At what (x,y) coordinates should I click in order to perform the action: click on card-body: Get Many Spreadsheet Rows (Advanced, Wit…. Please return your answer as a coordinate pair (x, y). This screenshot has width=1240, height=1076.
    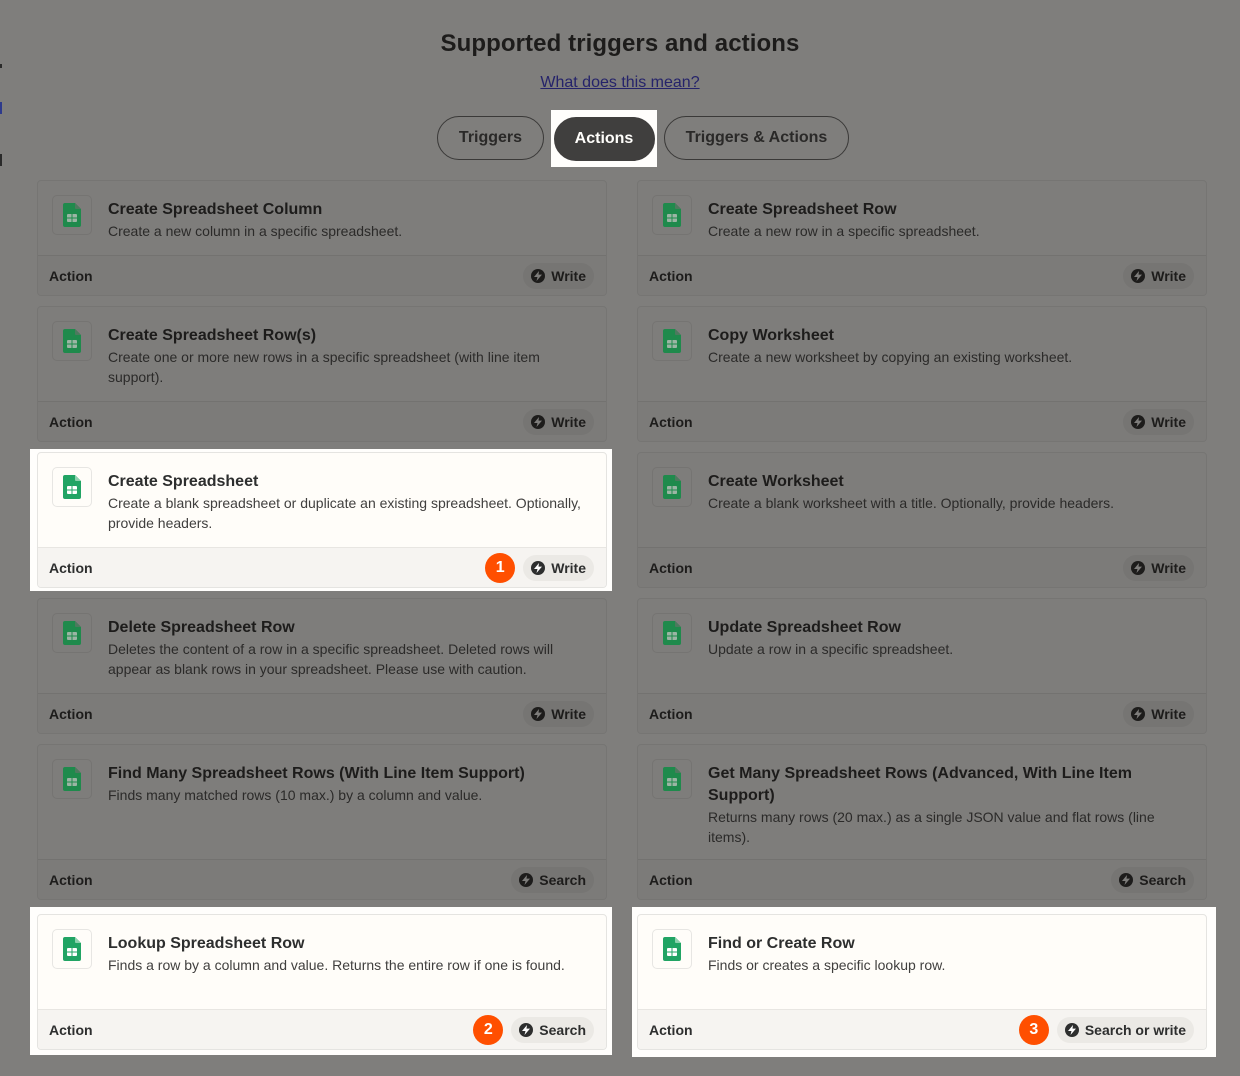
    Looking at the image, I should click on (922, 796).